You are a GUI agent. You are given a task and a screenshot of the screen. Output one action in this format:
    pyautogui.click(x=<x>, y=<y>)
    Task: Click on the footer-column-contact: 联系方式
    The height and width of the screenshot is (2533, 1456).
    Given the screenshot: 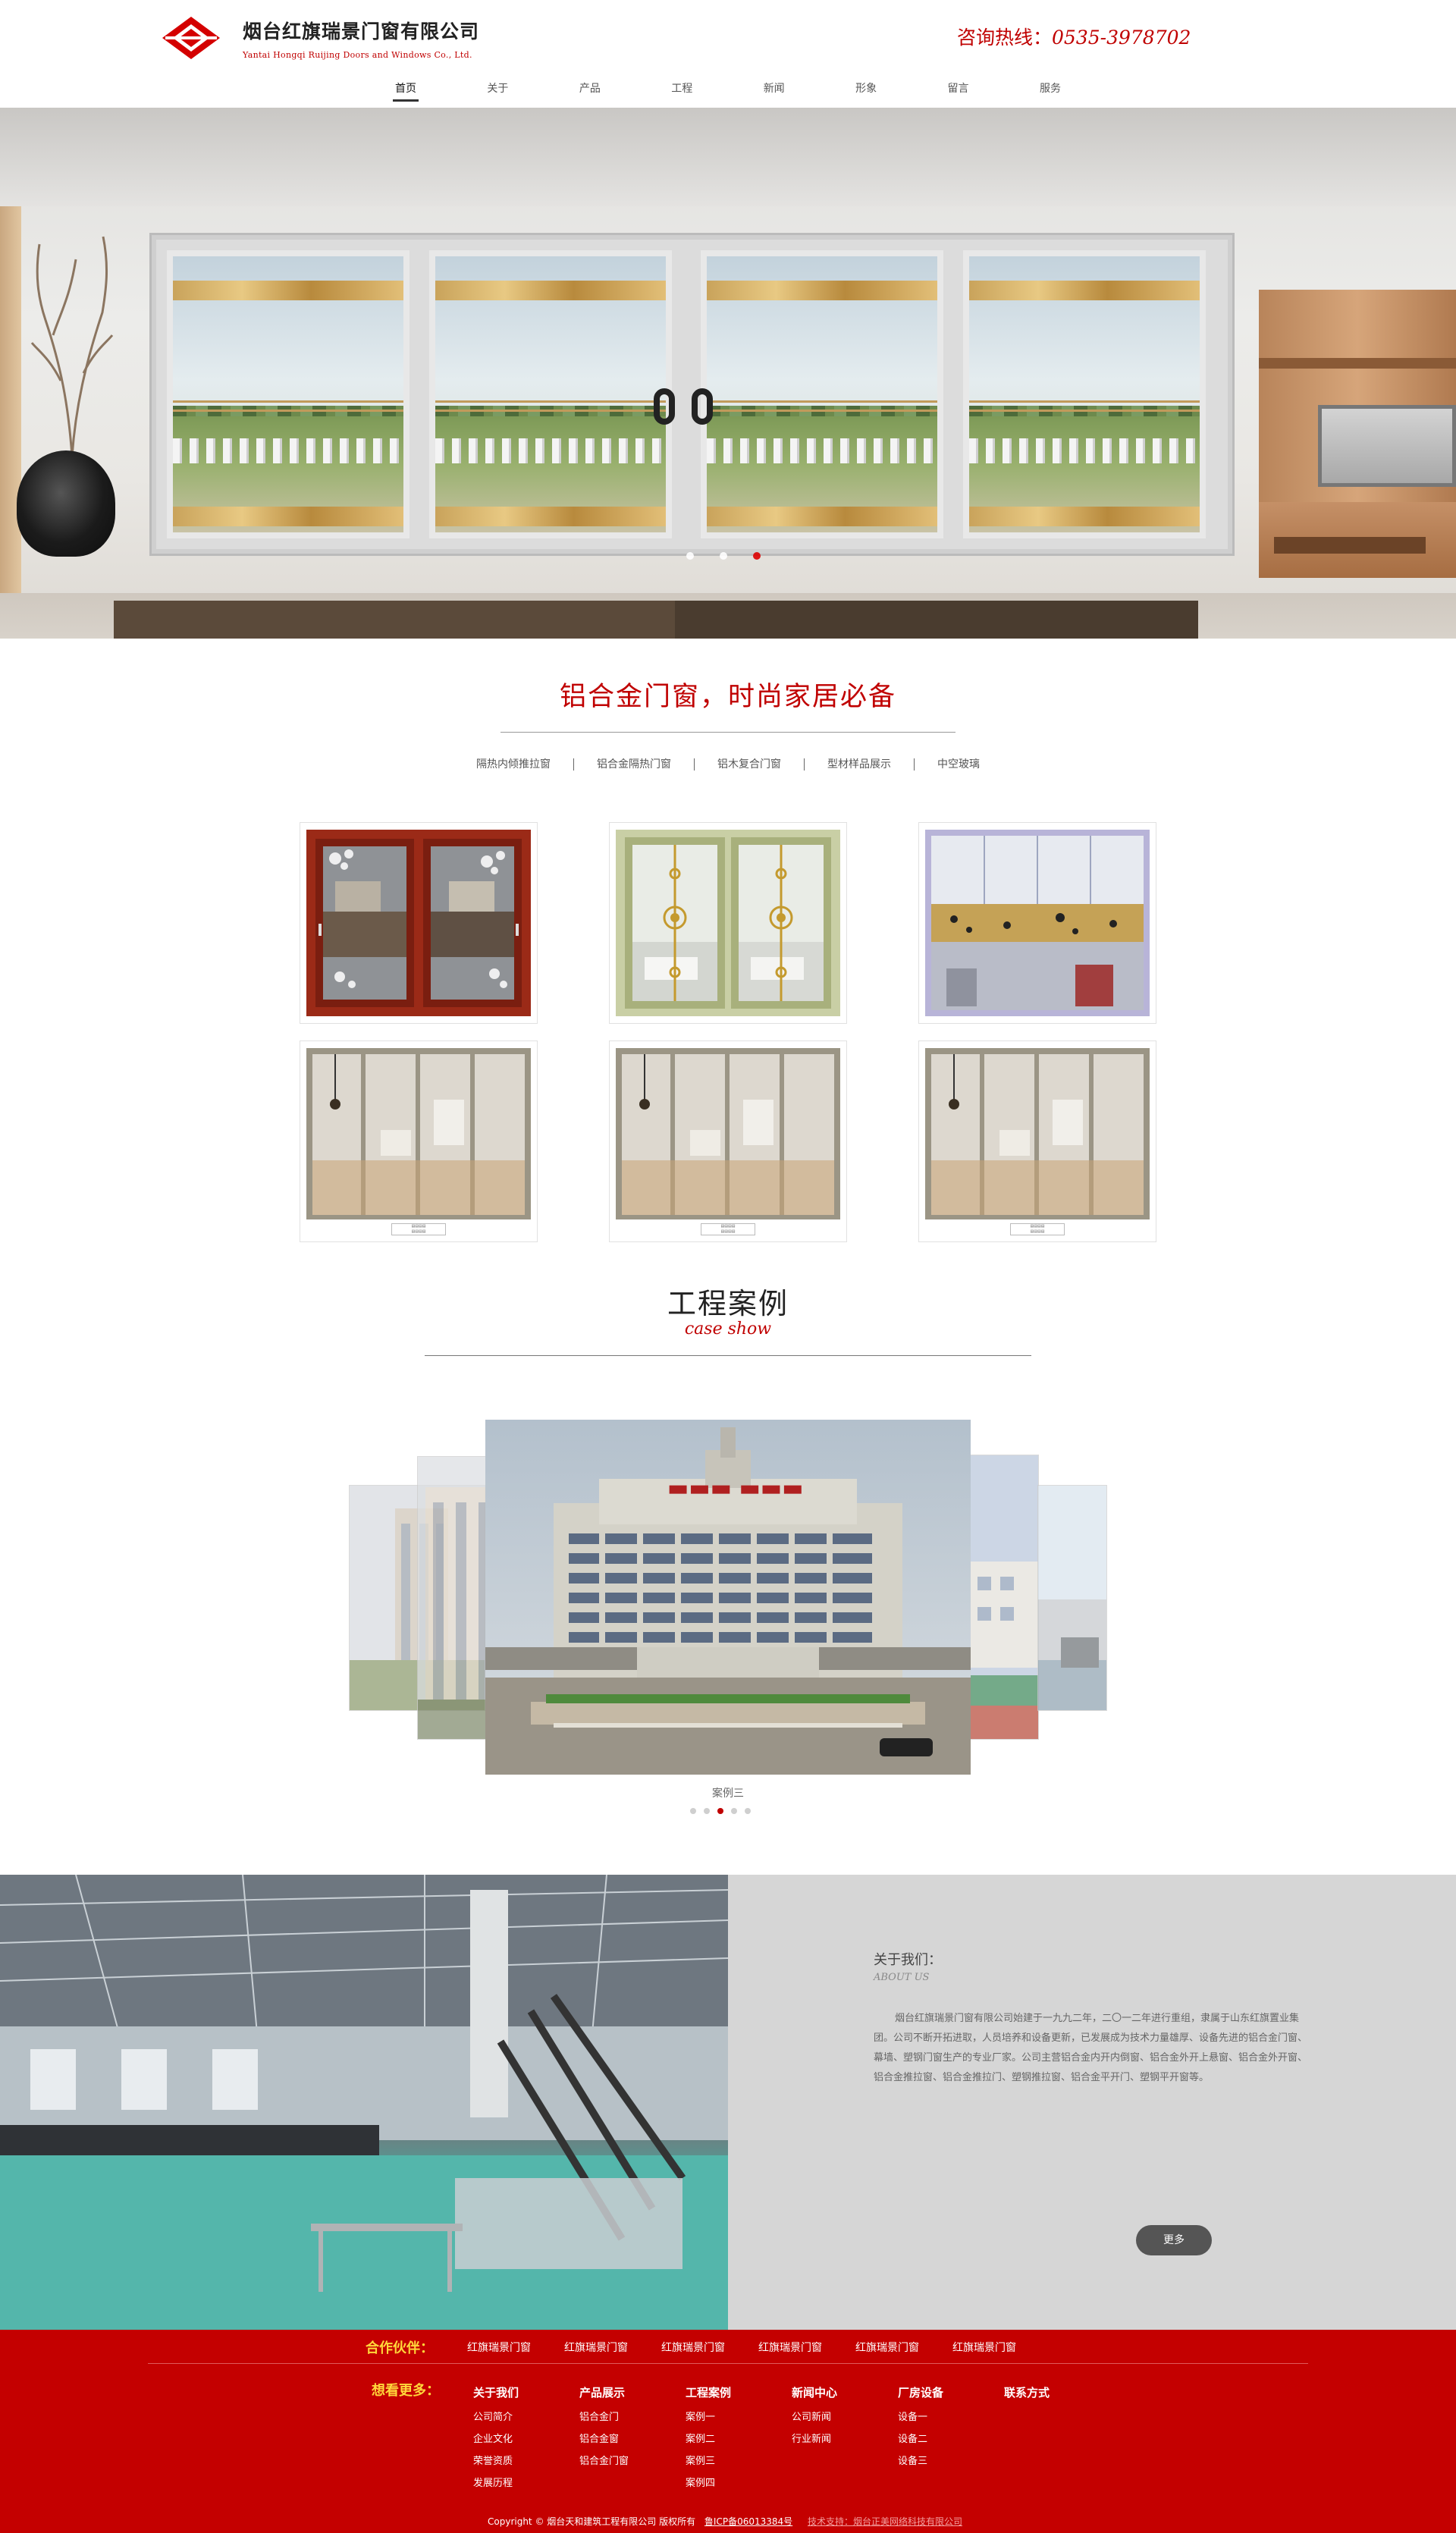 What is the action you would take?
    pyautogui.click(x=1057, y=2439)
    